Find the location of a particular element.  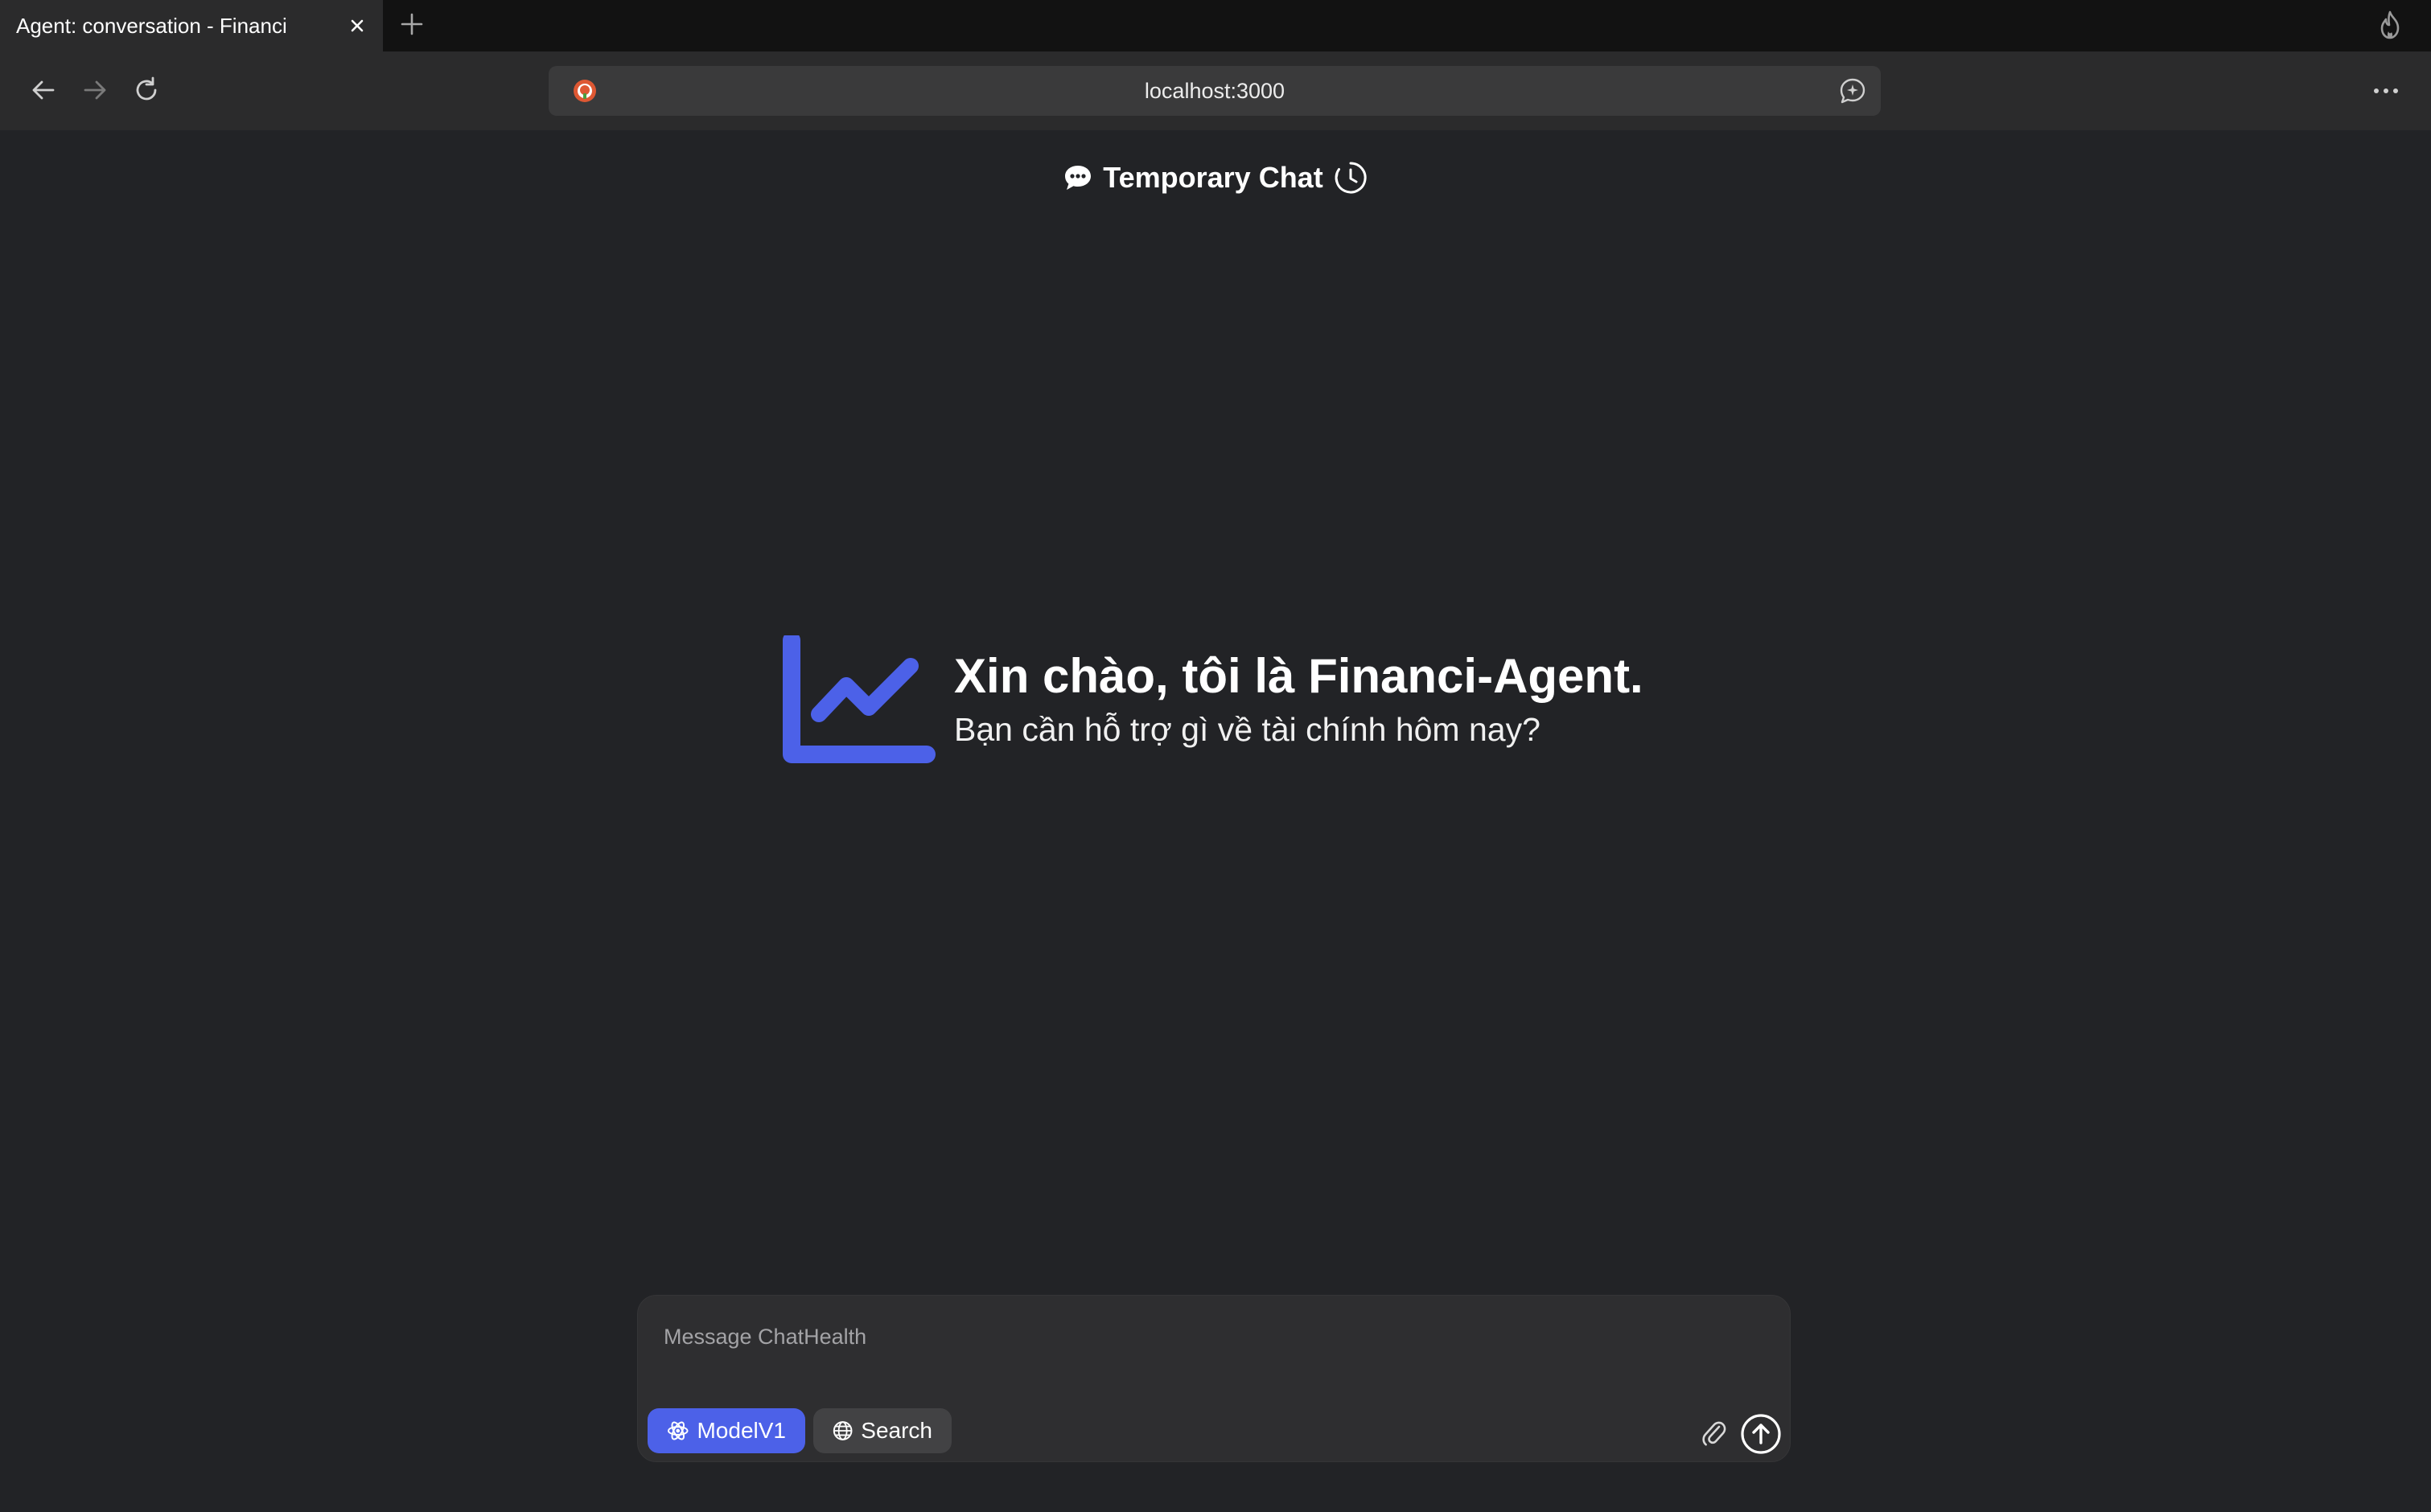

message-composer: ModelV1 Search is located at coordinates (1214, 1379).